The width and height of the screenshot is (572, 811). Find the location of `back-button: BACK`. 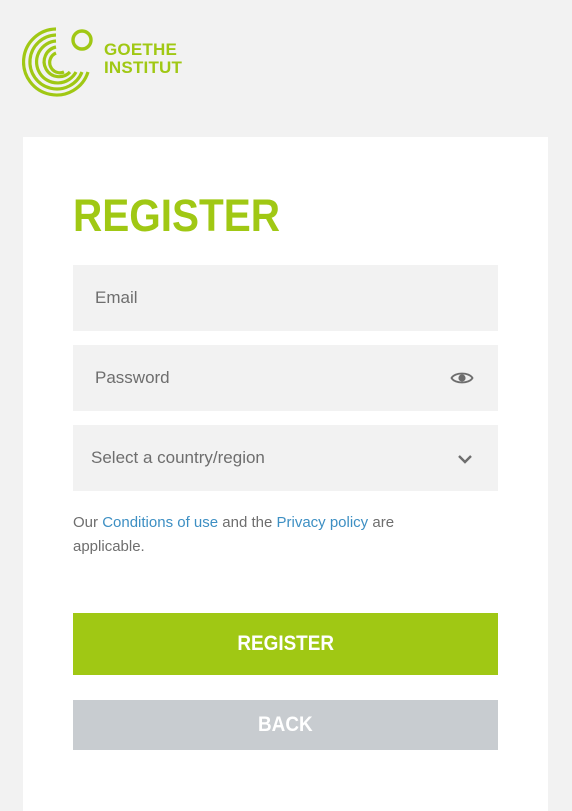

back-button: BACK is located at coordinates (285, 725).